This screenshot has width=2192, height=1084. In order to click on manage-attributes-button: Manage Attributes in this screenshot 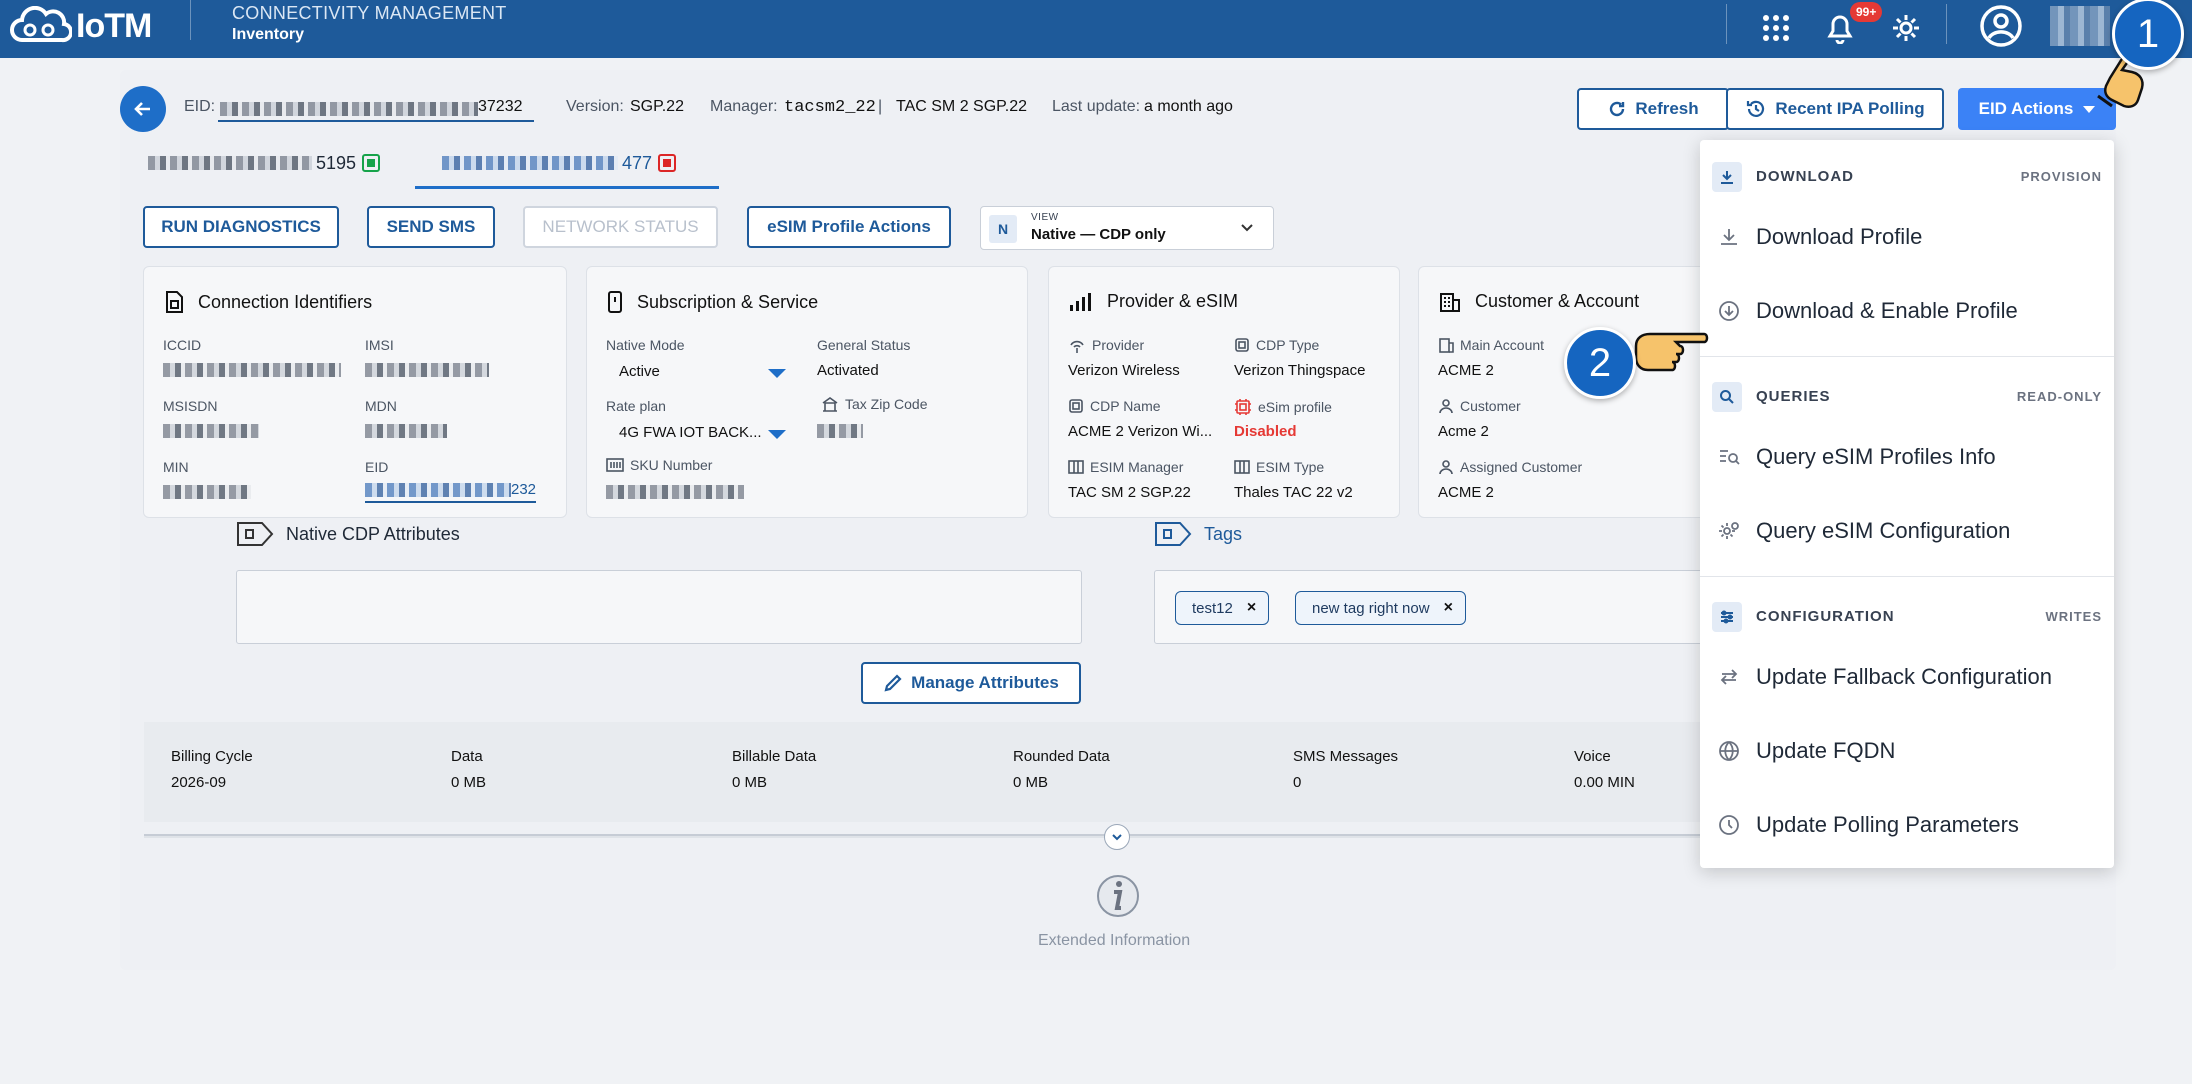, I will do `click(971, 683)`.